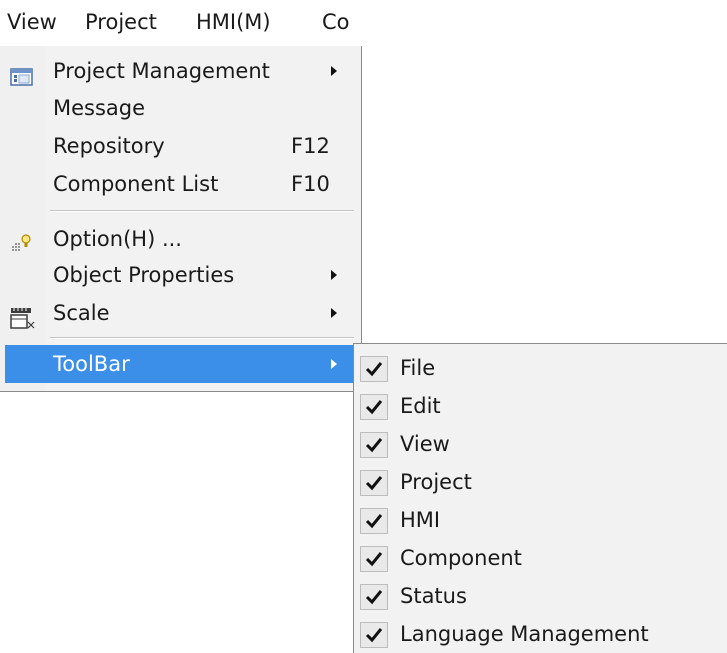 The height and width of the screenshot is (653, 727). Describe the element at coordinates (420, 406) in the screenshot. I see `toolbar-item-label: Edit` at that location.